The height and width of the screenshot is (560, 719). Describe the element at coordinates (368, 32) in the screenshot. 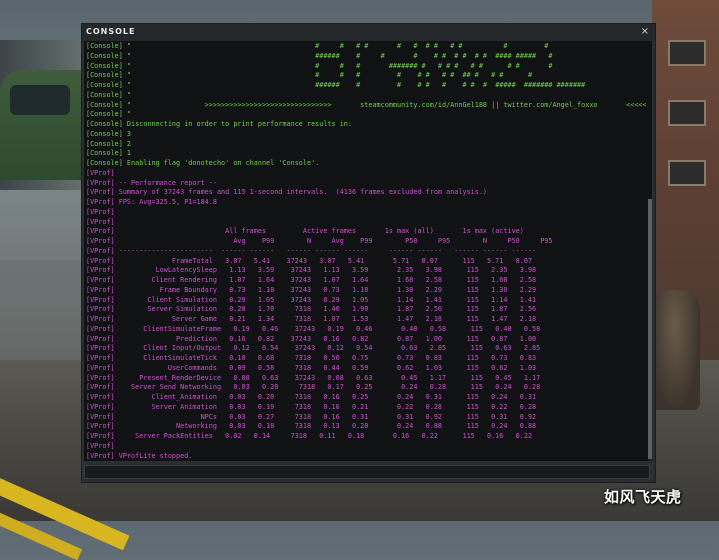

I see `console-titlebar: CONSOLE ×` at that location.